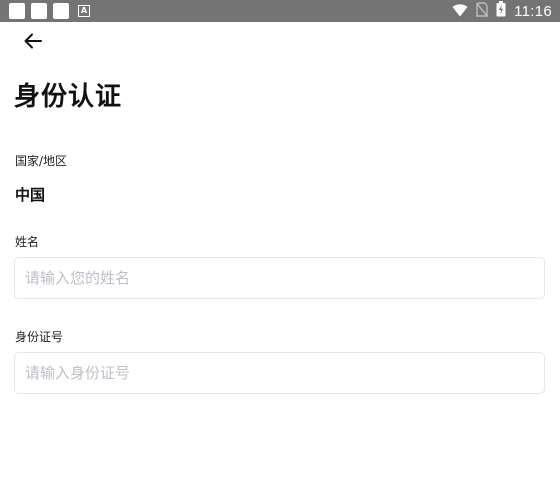 The image size is (560, 481). What do you see at coordinates (30, 194) in the screenshot?
I see `country-value: 中国` at bounding box center [30, 194].